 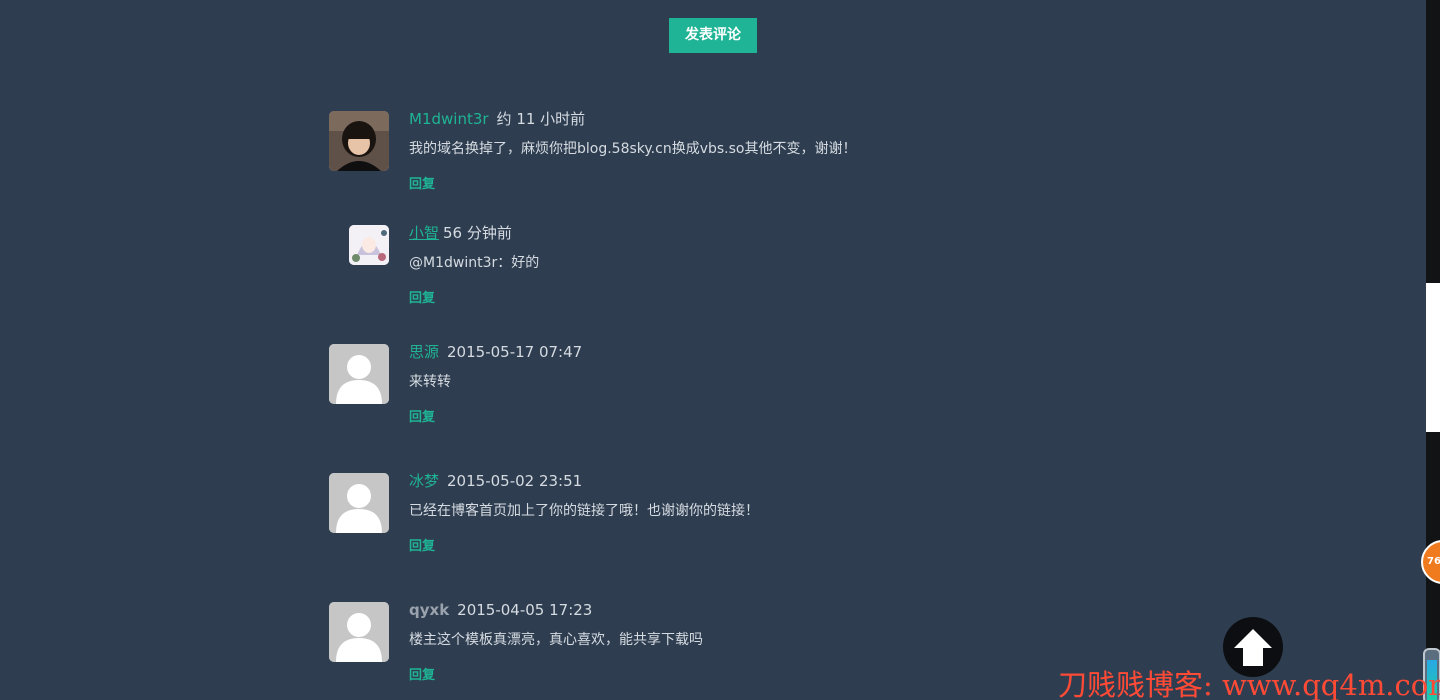 What do you see at coordinates (1433, 357) in the screenshot?
I see `side-panel` at bounding box center [1433, 357].